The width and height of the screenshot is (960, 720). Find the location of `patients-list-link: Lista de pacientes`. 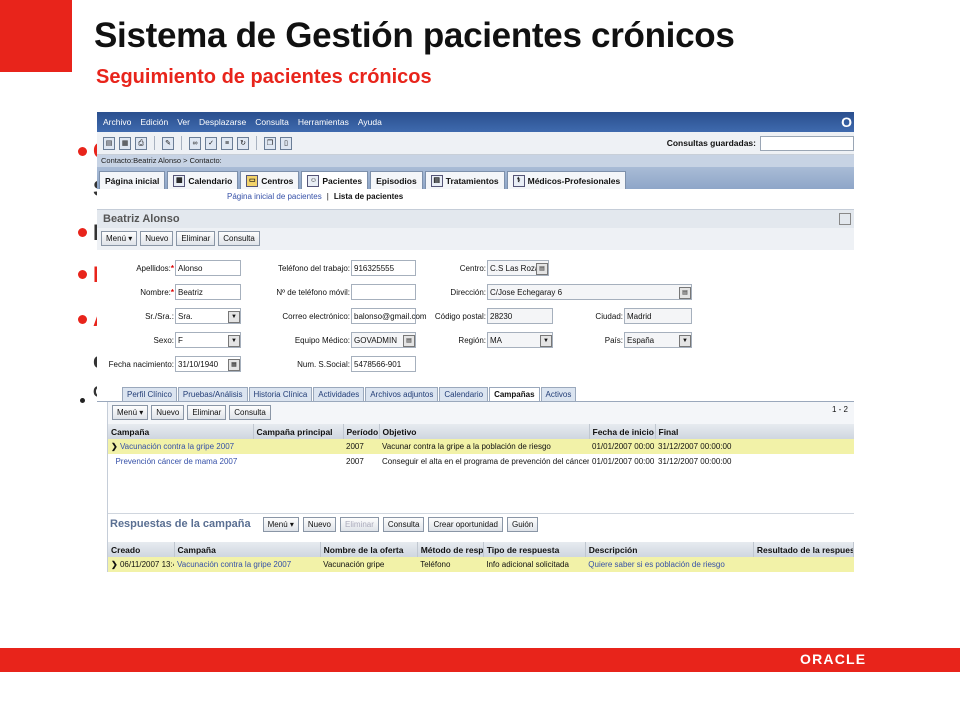

patients-list-link: Lista de pacientes is located at coordinates (368, 196).